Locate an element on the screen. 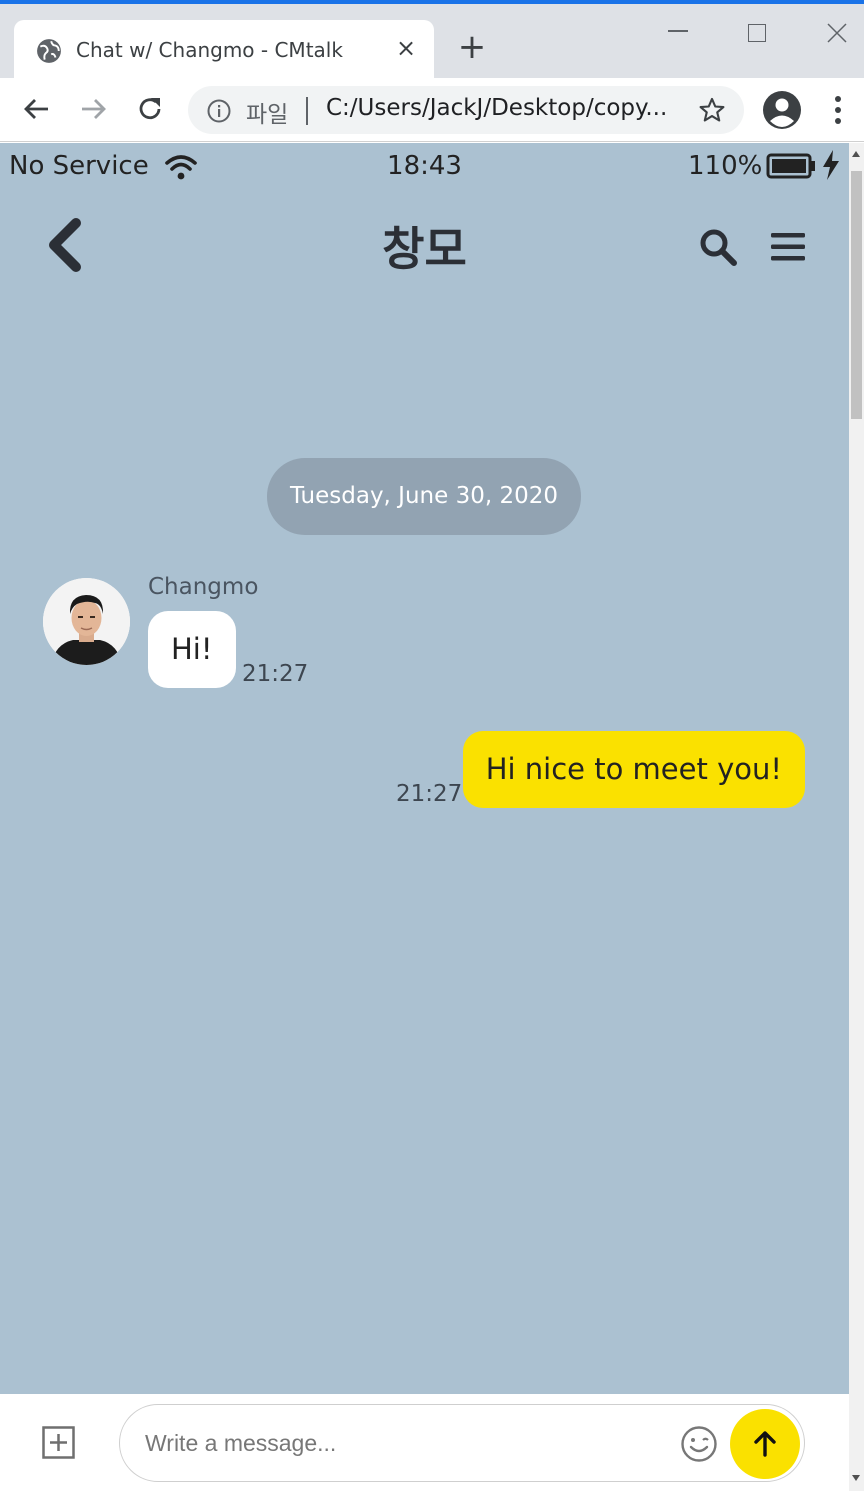 The width and height of the screenshot is (864, 1491). chat-header: 창모 is located at coordinates (424, 245).